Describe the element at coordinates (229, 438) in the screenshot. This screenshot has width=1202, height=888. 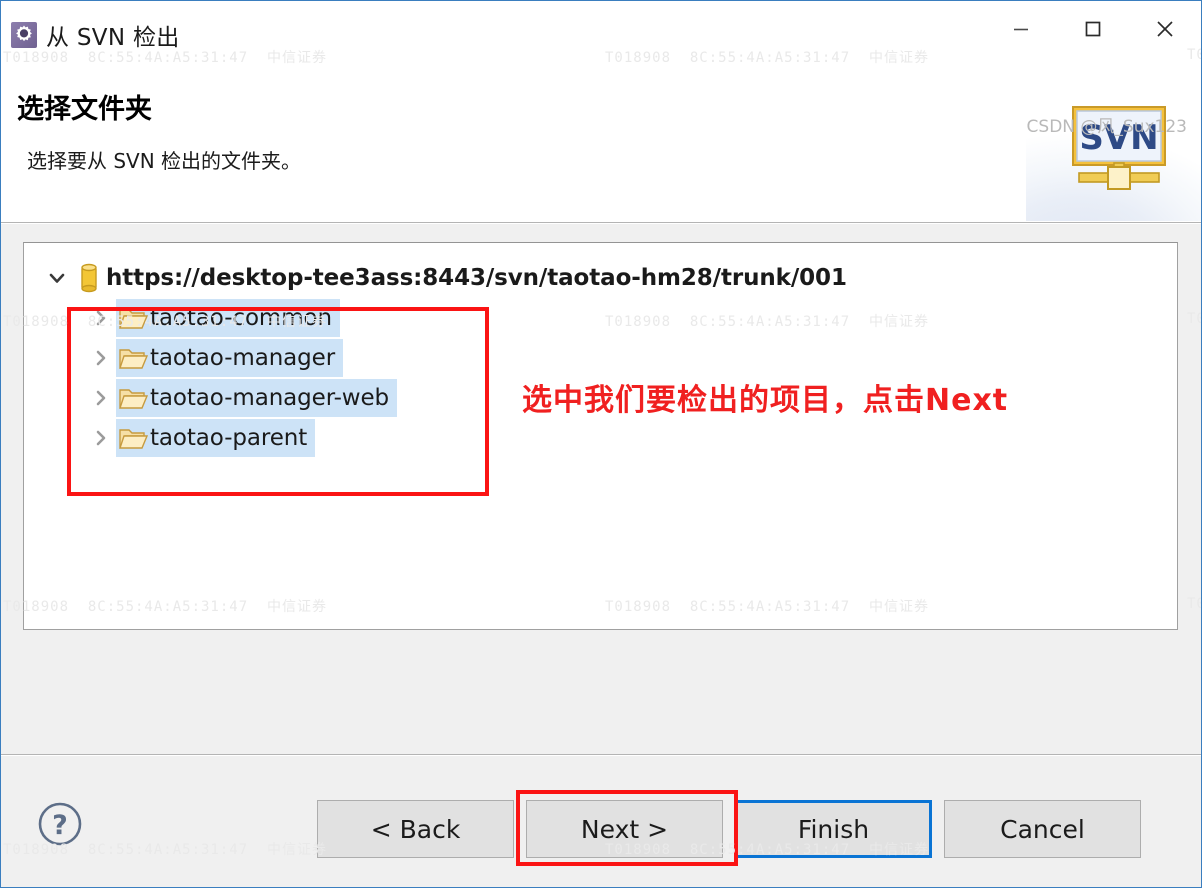
I see `tree-item-label: taotao-parent` at that location.